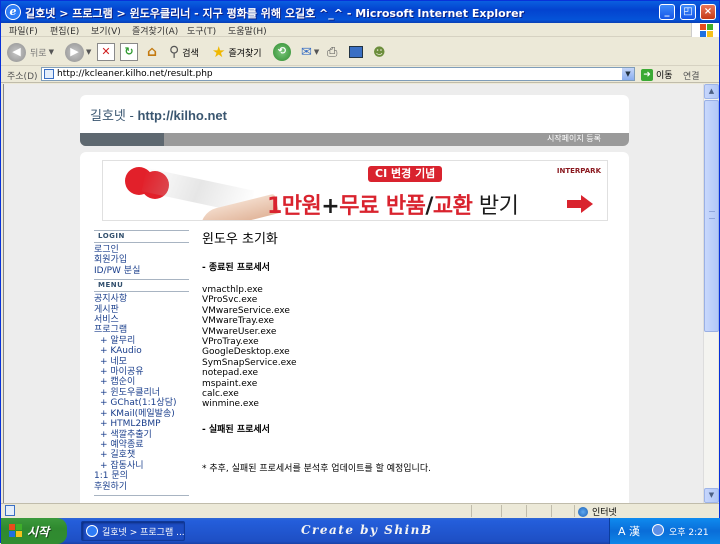 Image resolution: width=720 pixels, height=544 pixels. I want to click on print-button: ⎙, so click(332, 52).